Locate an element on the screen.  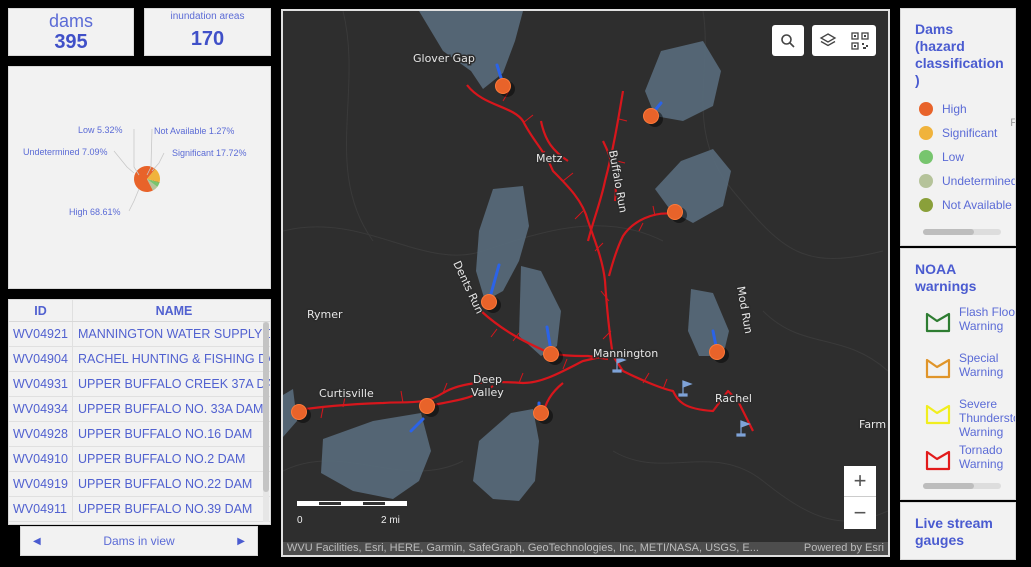
warning-line2: Warning is located at coordinates (981, 464).